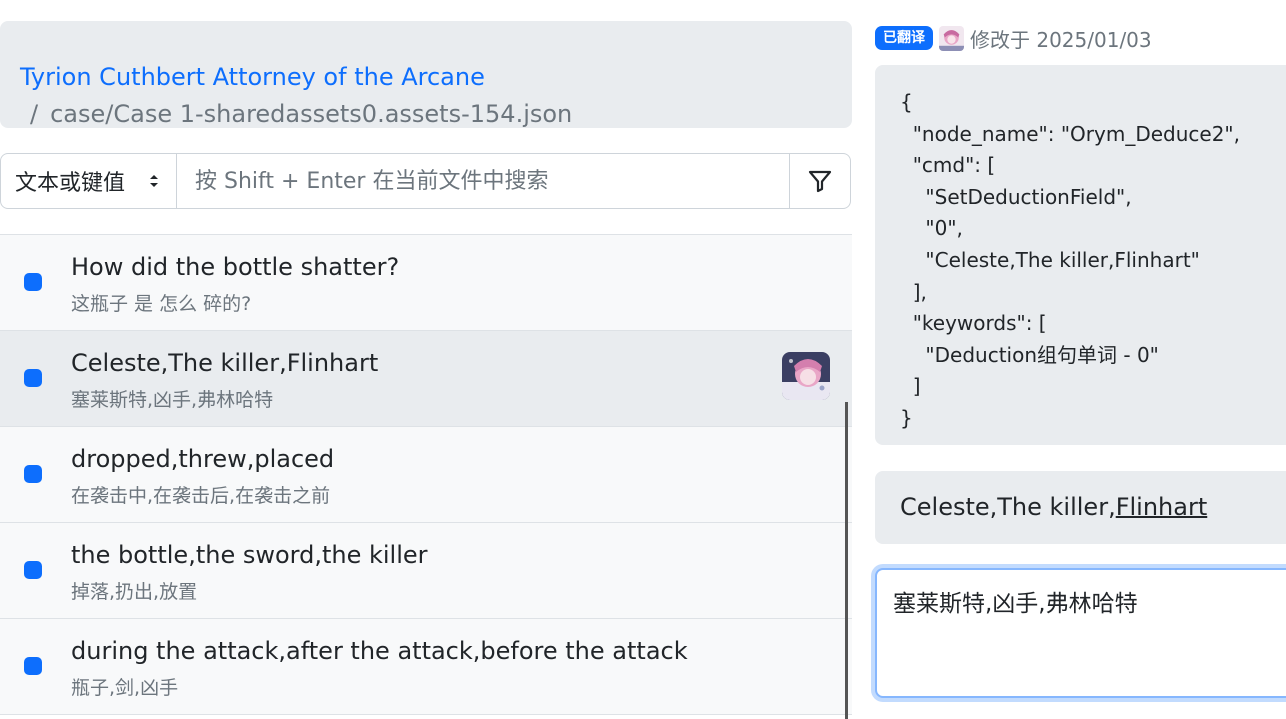  Describe the element at coordinates (134, 592) in the screenshot. I see `entry-translation: 掉落,扔出,放置` at that location.